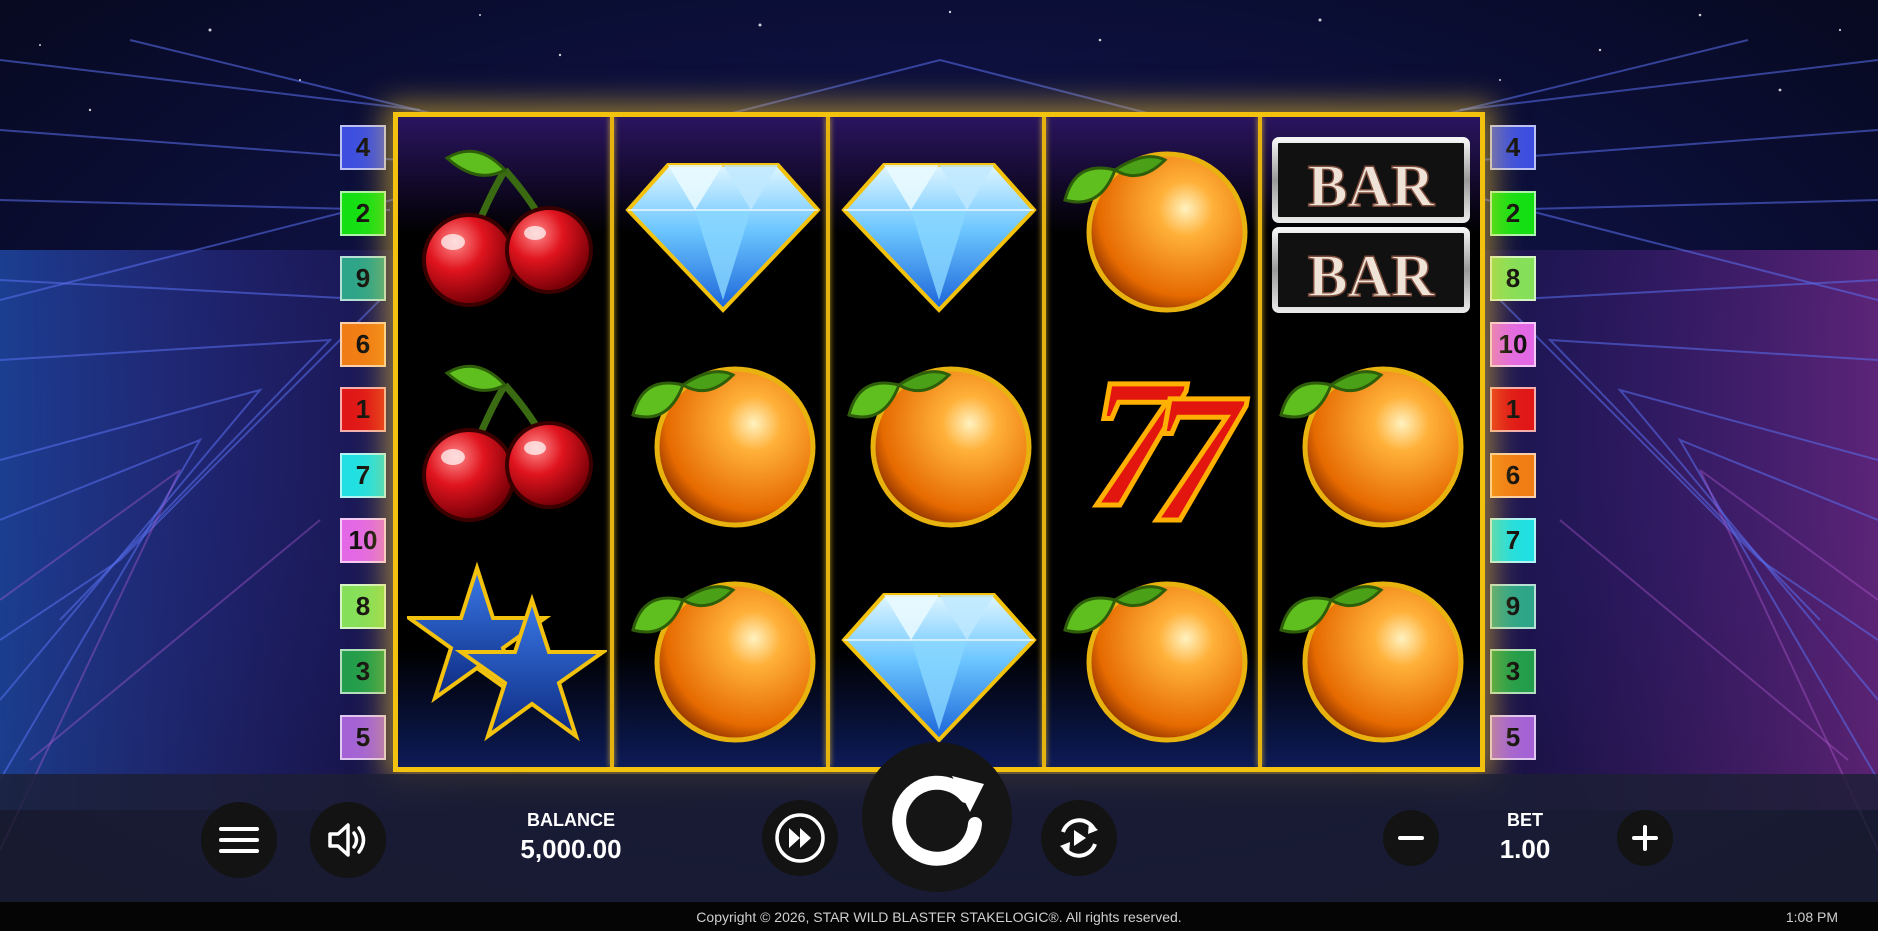 The width and height of the screenshot is (1878, 931). I want to click on symbol-star, so click(507, 654).